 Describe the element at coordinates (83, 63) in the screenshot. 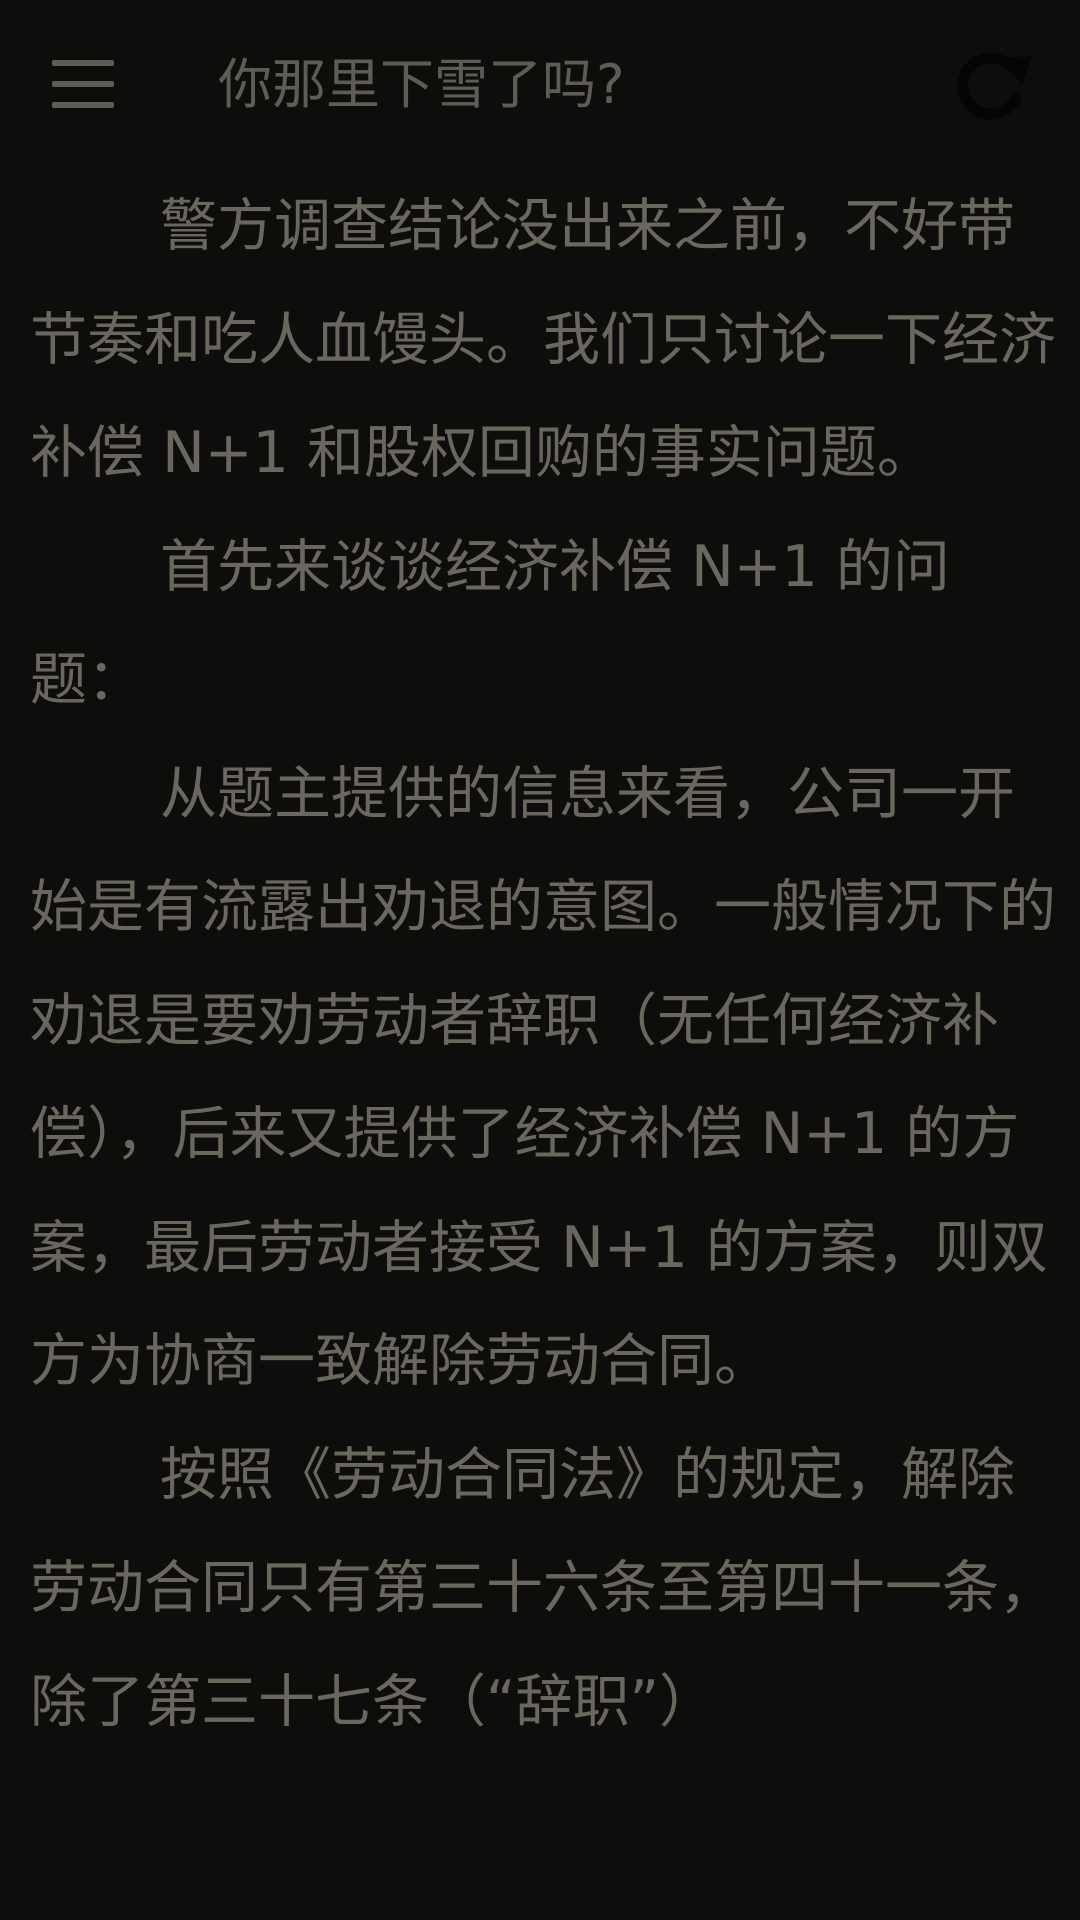

I see `hamburger-menu-icon` at that location.